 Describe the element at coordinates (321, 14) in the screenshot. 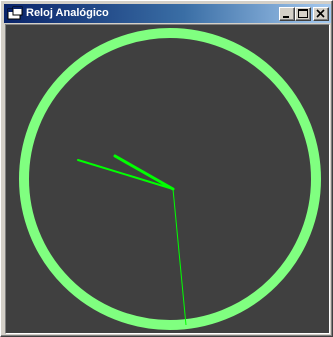

I see `close-button` at that location.